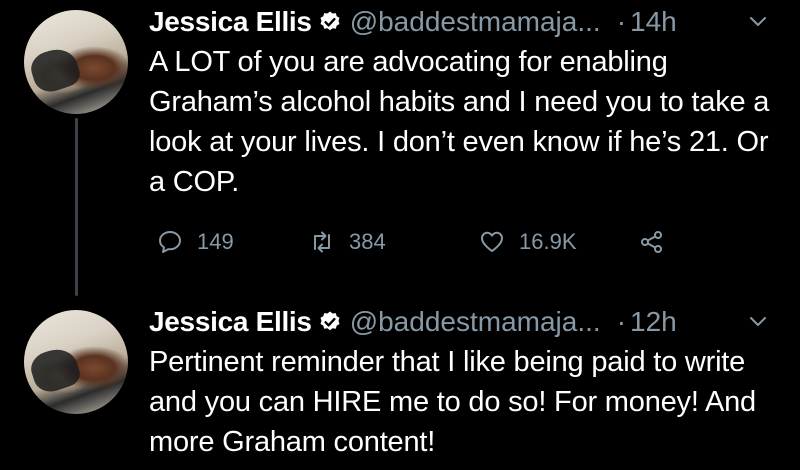  I want to click on tweet-header: Jessica Ellis @baddestmamaja... · 14h, so click(413, 22).